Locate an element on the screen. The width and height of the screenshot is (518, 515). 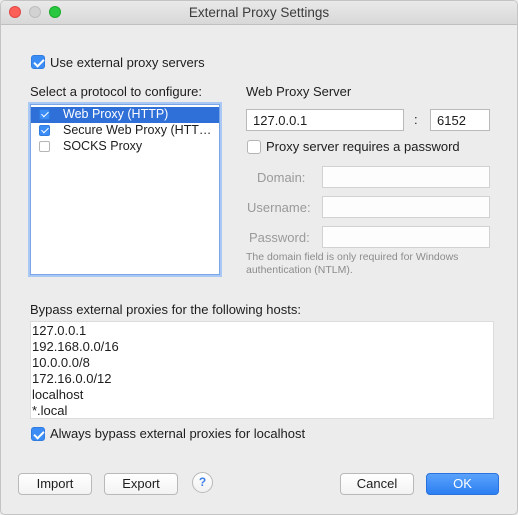
window-title: External Proxy Settings is located at coordinates (259, 12).